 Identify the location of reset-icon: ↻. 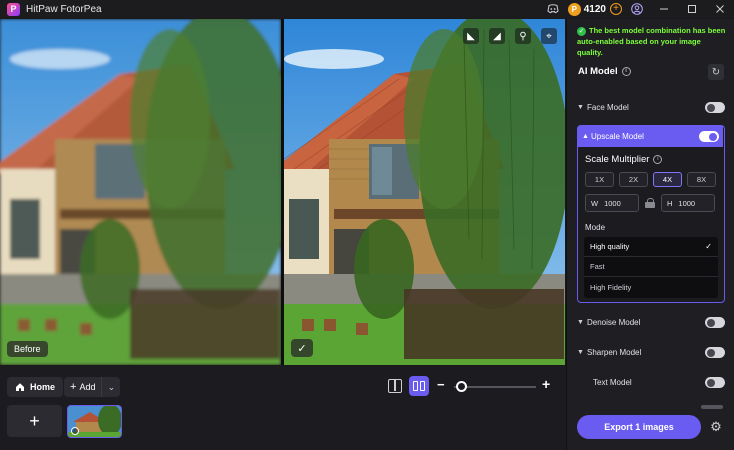
(716, 72).